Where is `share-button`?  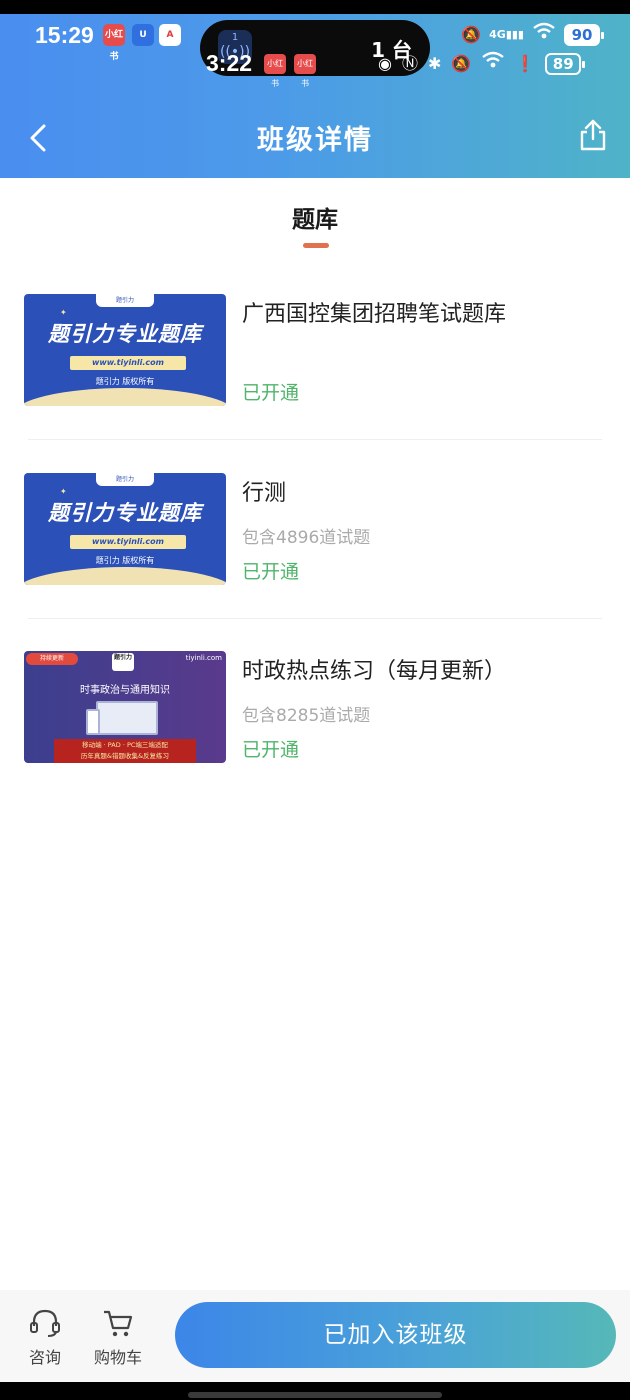
share-button is located at coordinates (593, 135).